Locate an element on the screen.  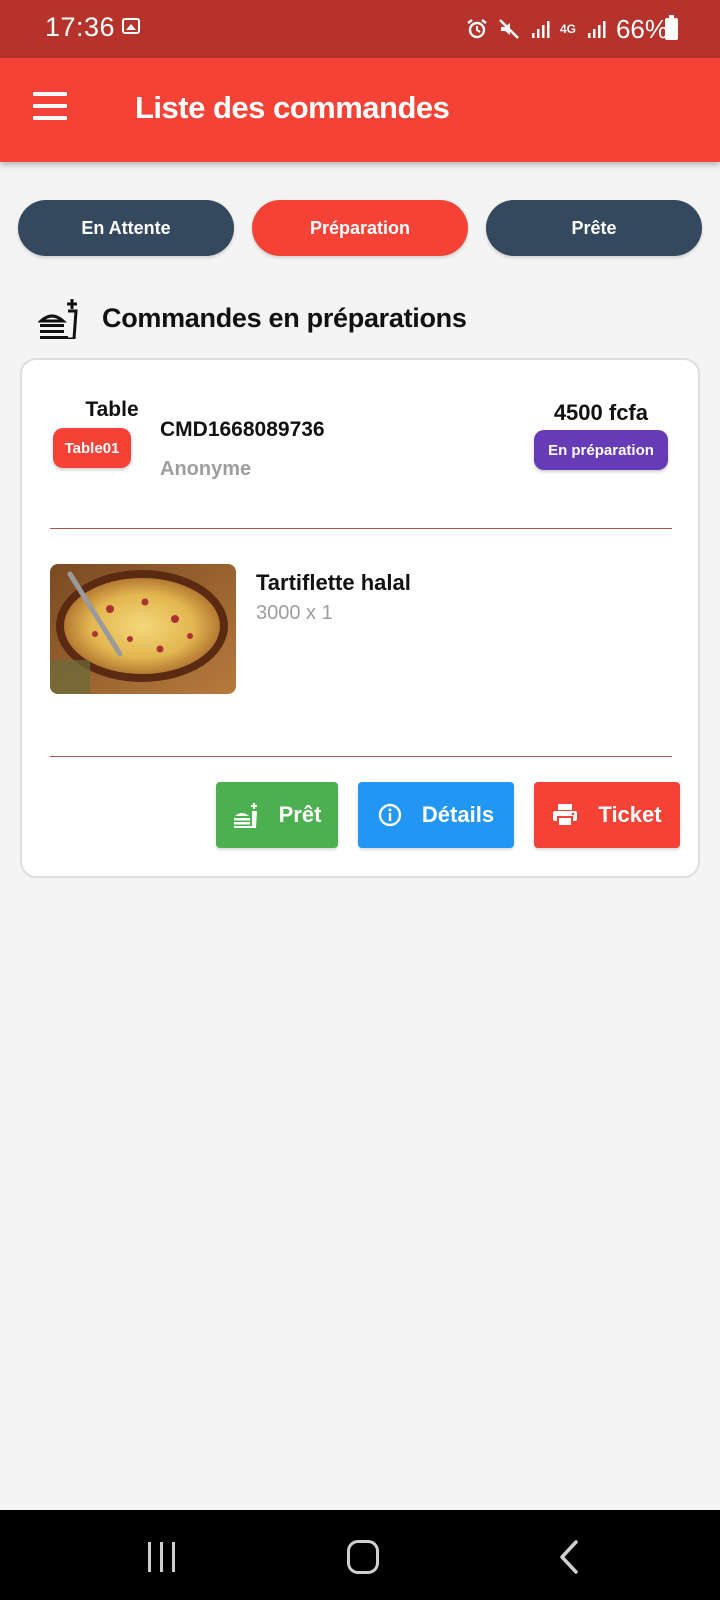
battery-icon is located at coordinates (671, 27).